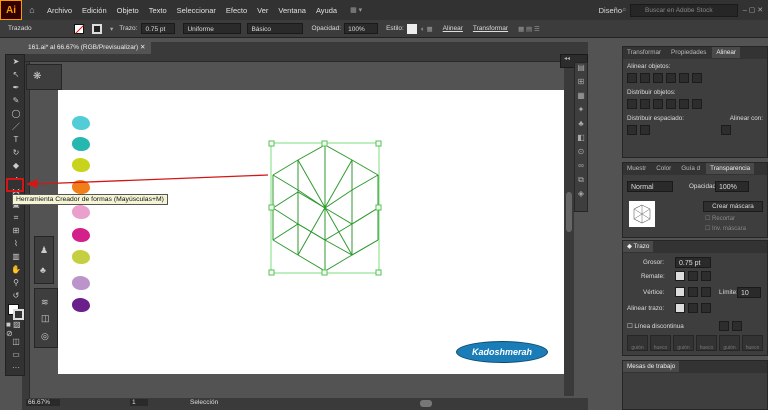 This screenshot has height=410, width=768. What do you see at coordinates (632, 130) in the screenshot?
I see `spacing-v-icon` at bounding box center [632, 130].